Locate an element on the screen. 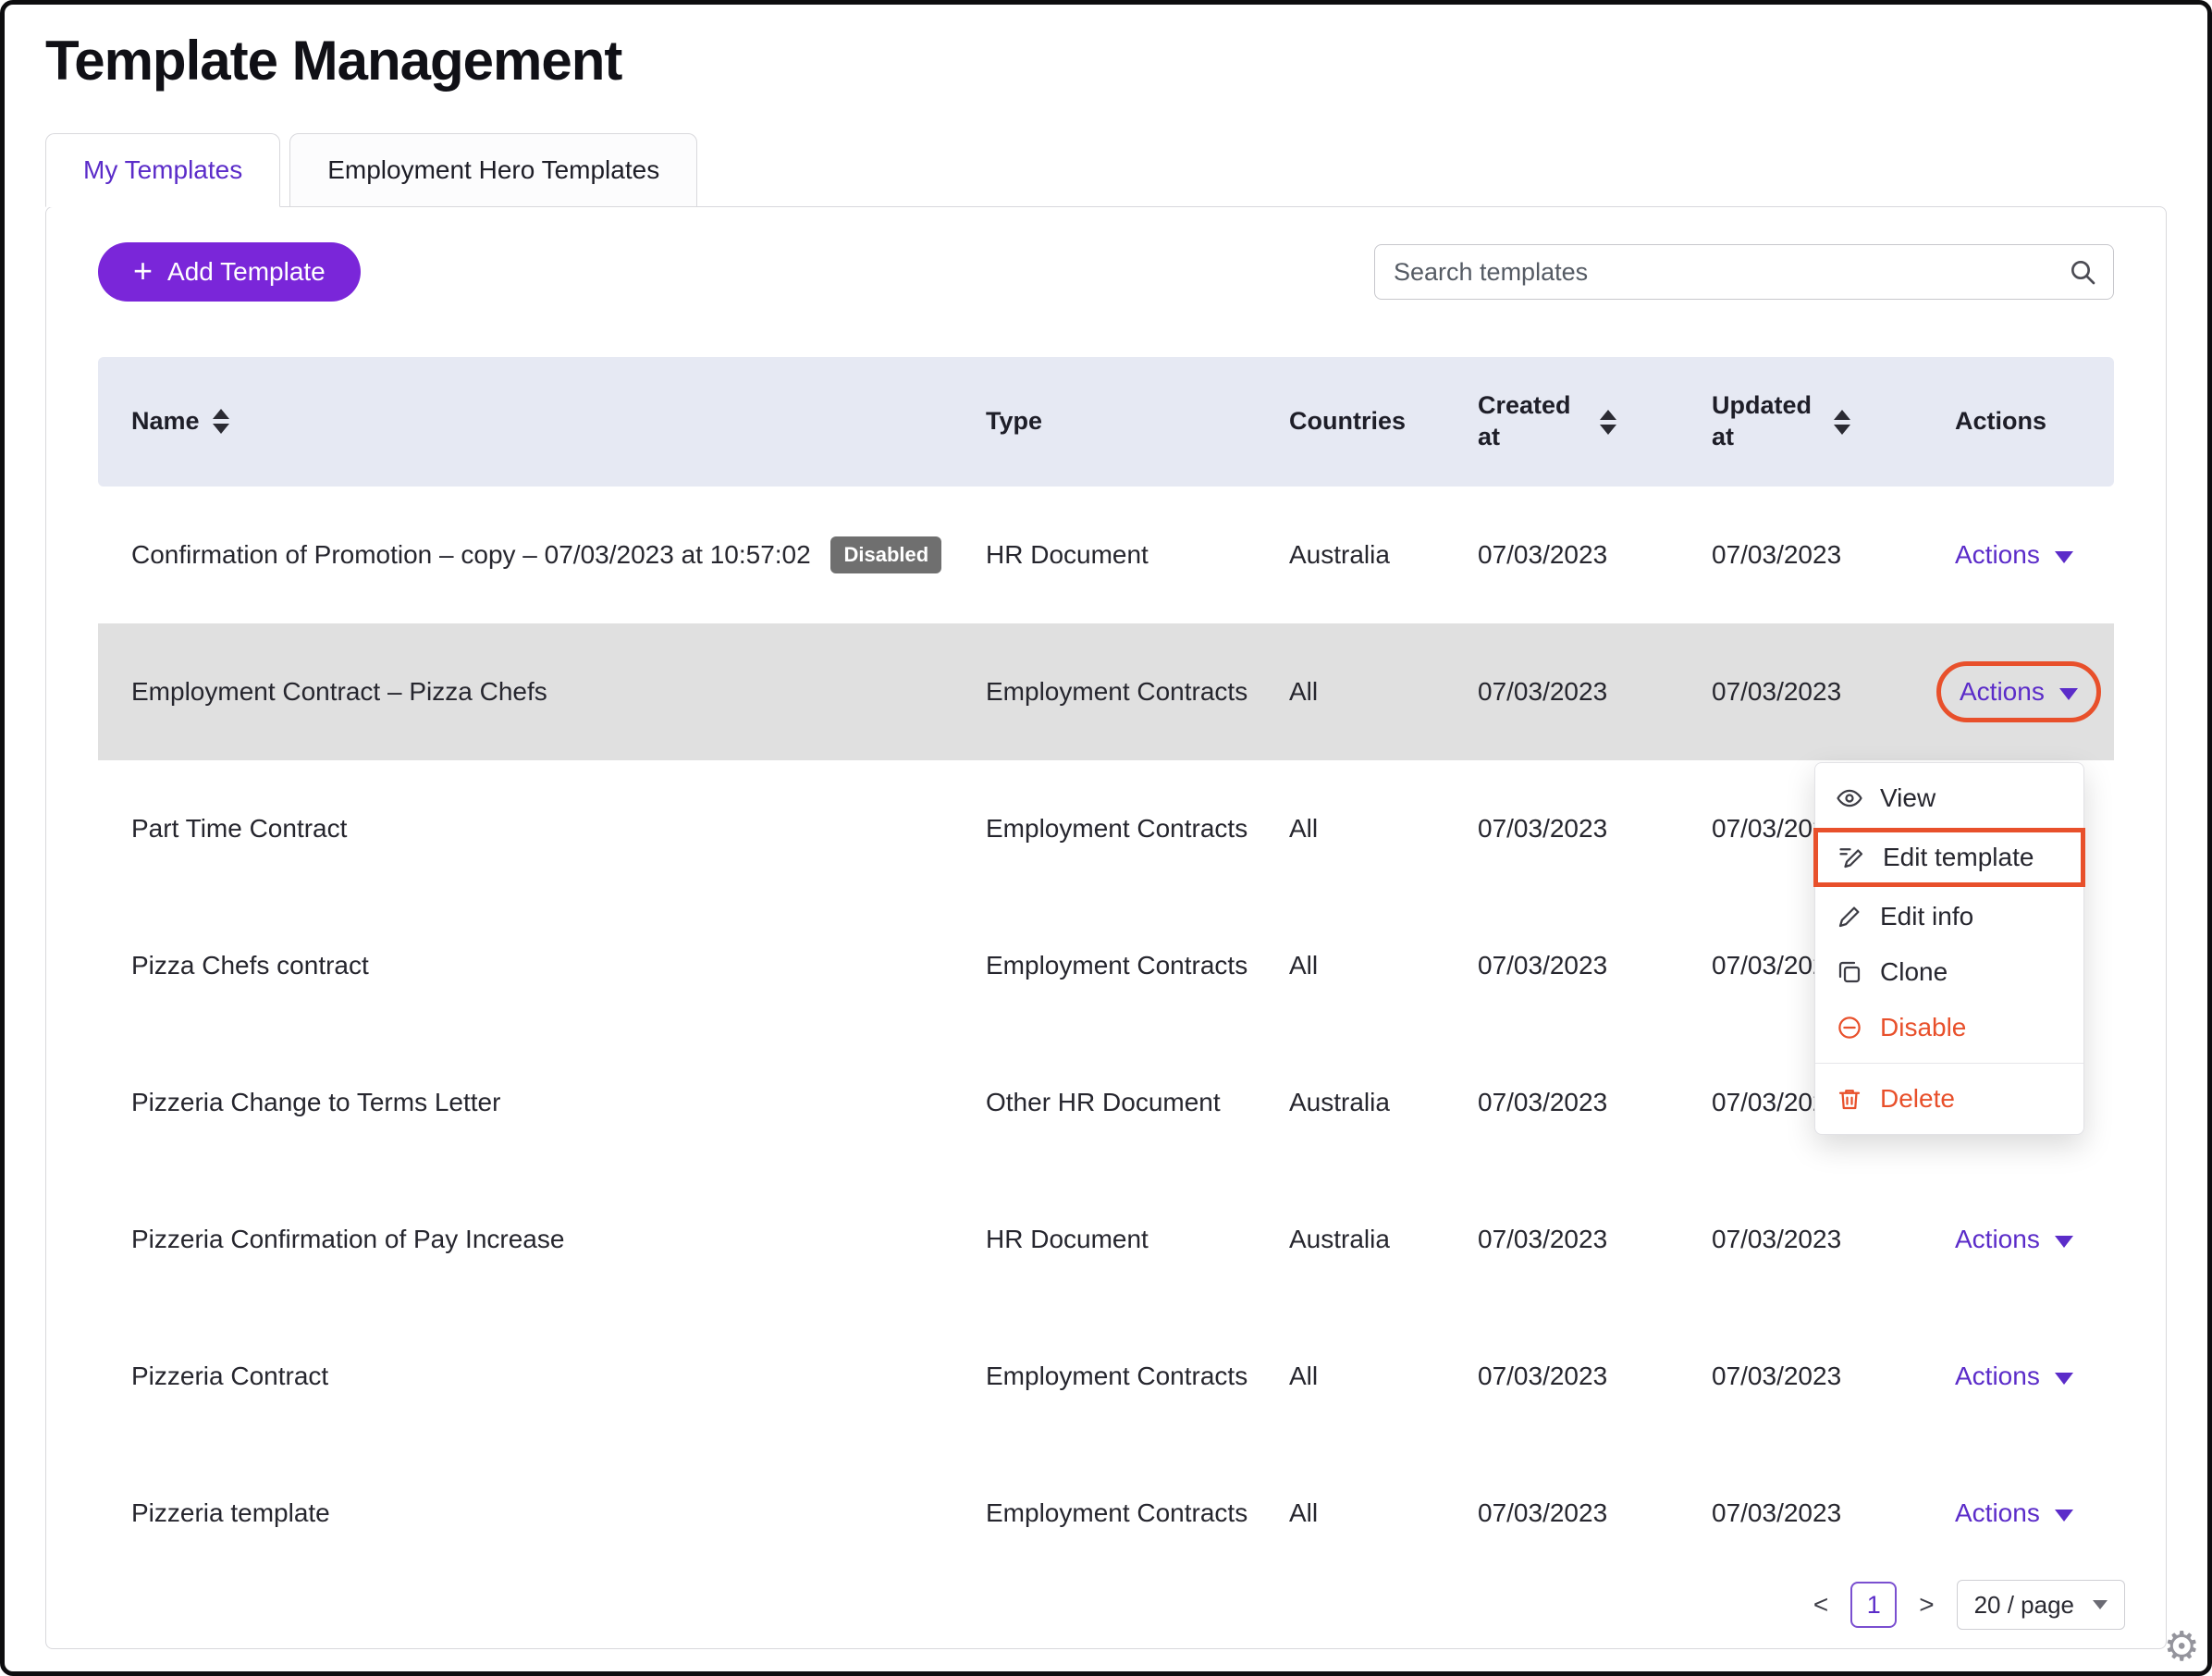 The height and width of the screenshot is (1676, 2212). page-size-value: 20 / page is located at coordinates (2024, 1604).